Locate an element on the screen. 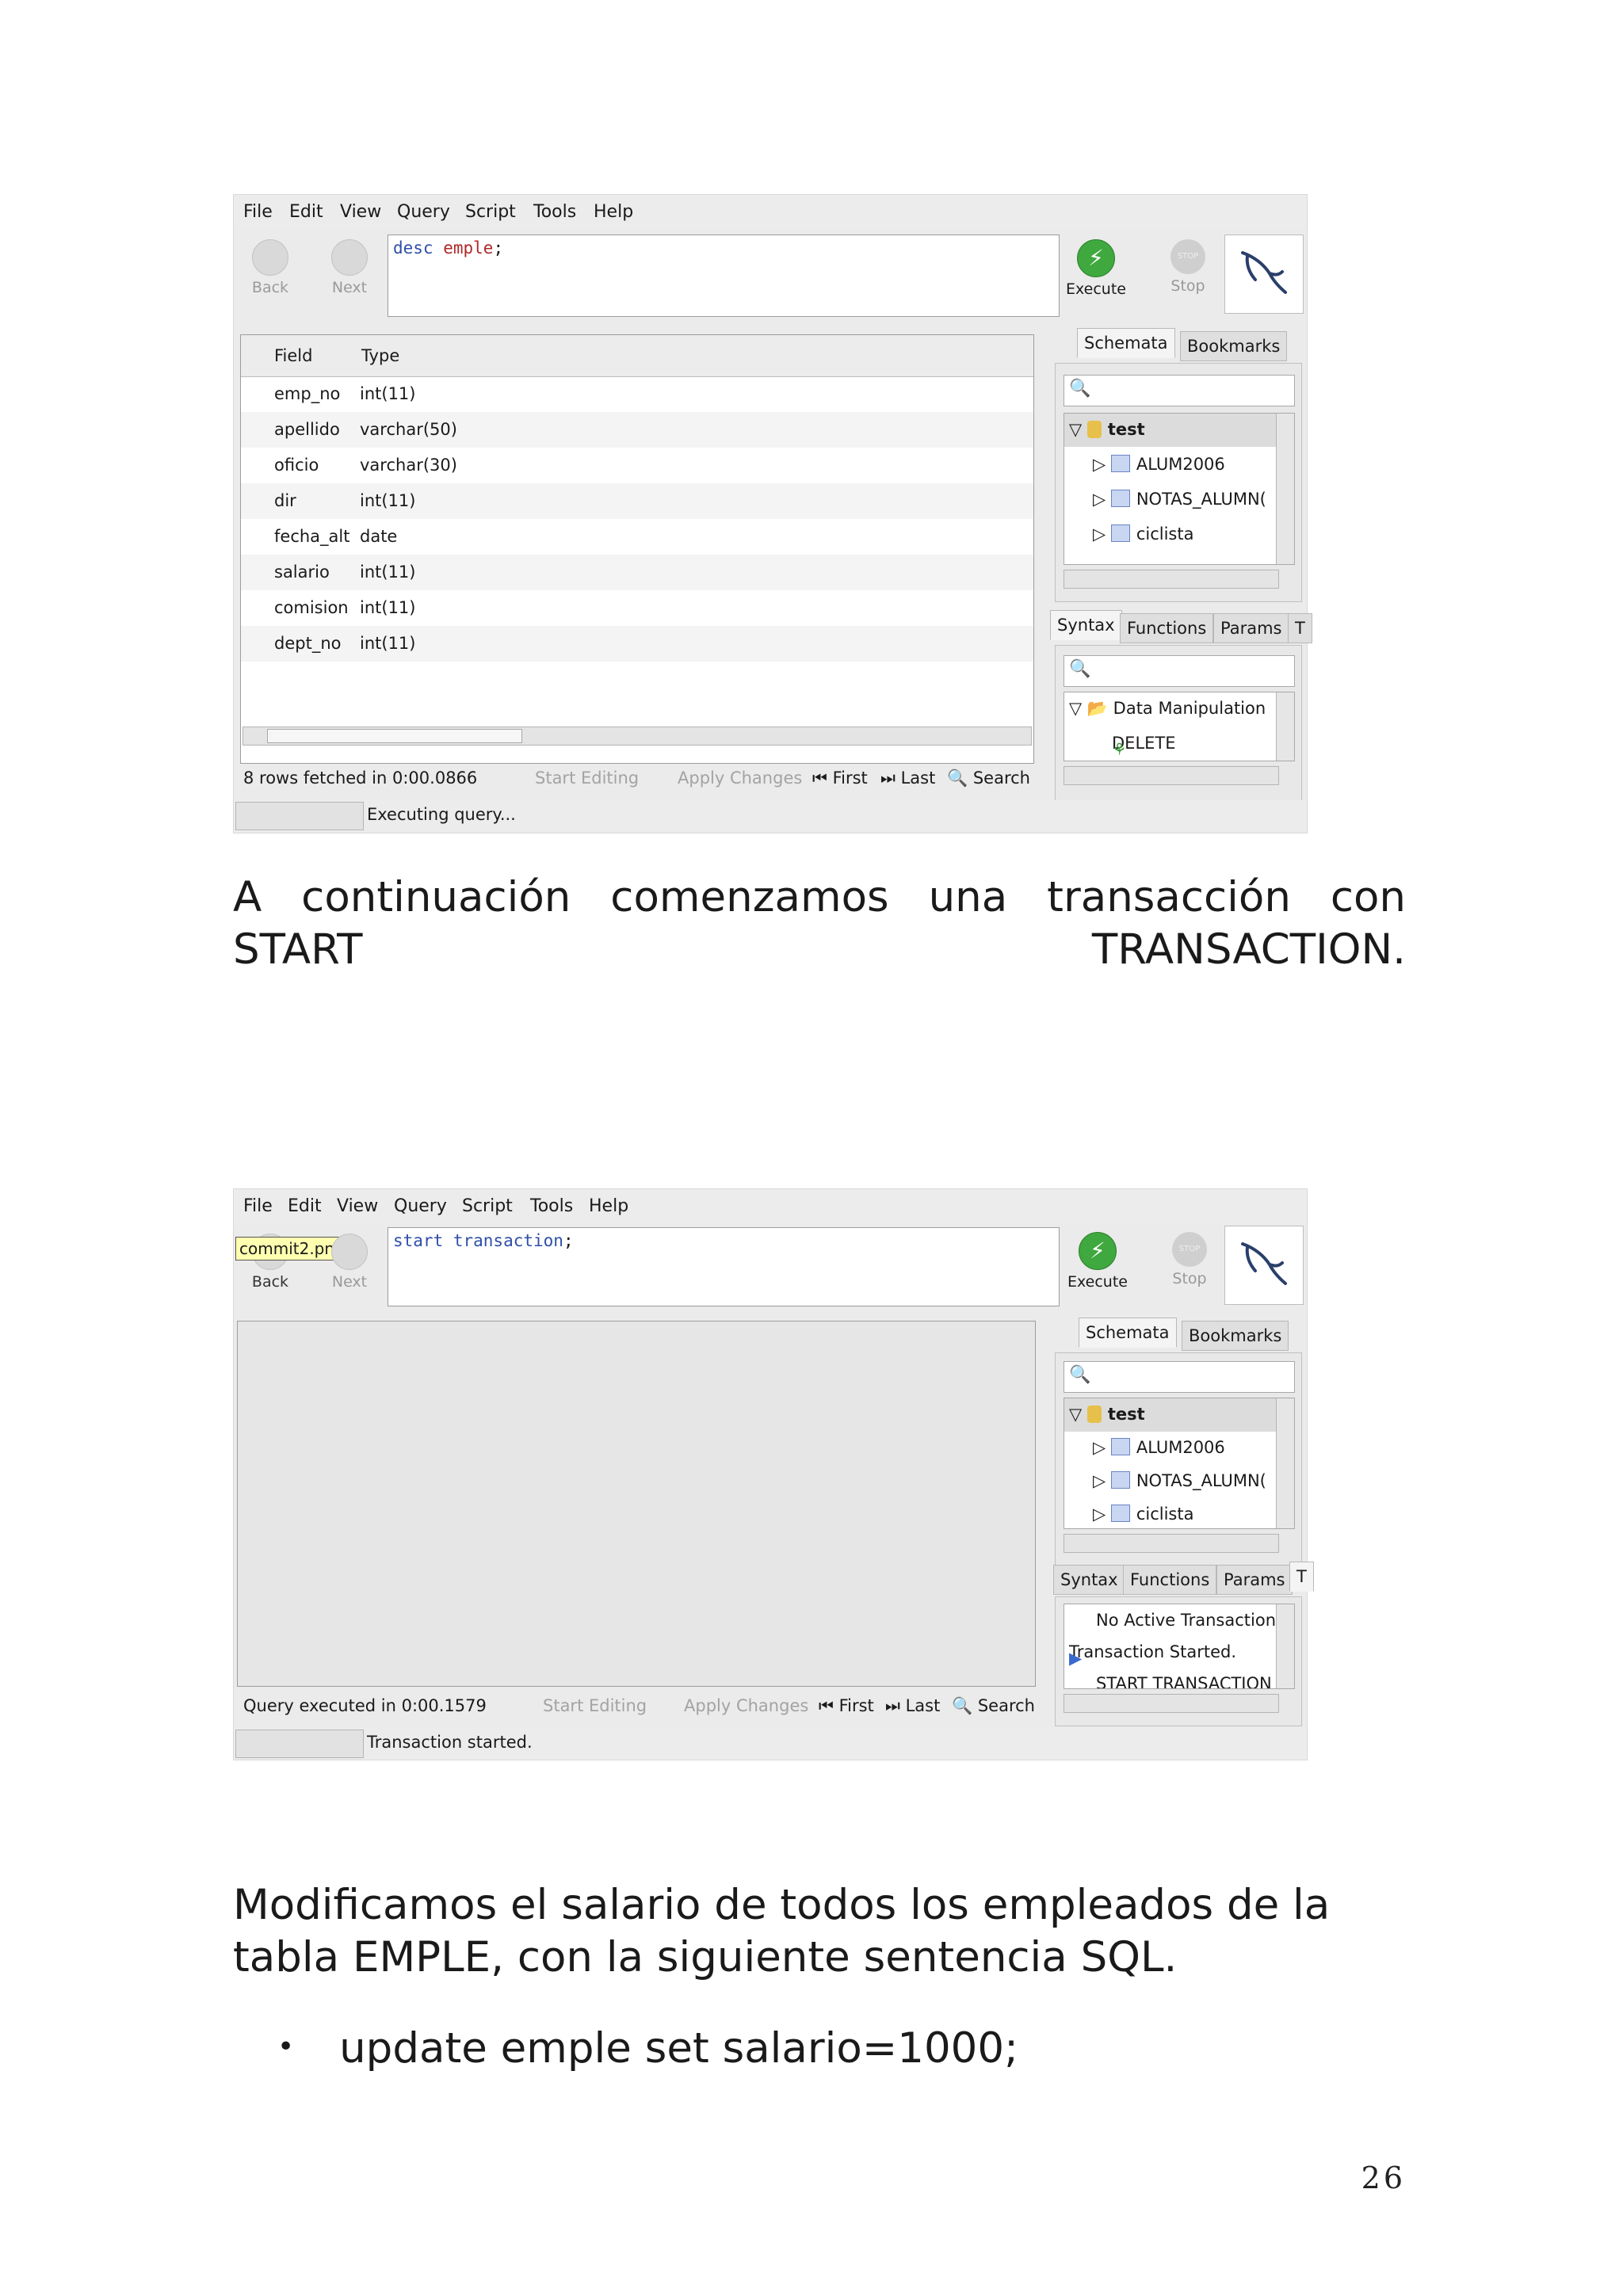 This screenshot has height=2296, width=1623. table-row: comision int(11) is located at coordinates (637, 608).